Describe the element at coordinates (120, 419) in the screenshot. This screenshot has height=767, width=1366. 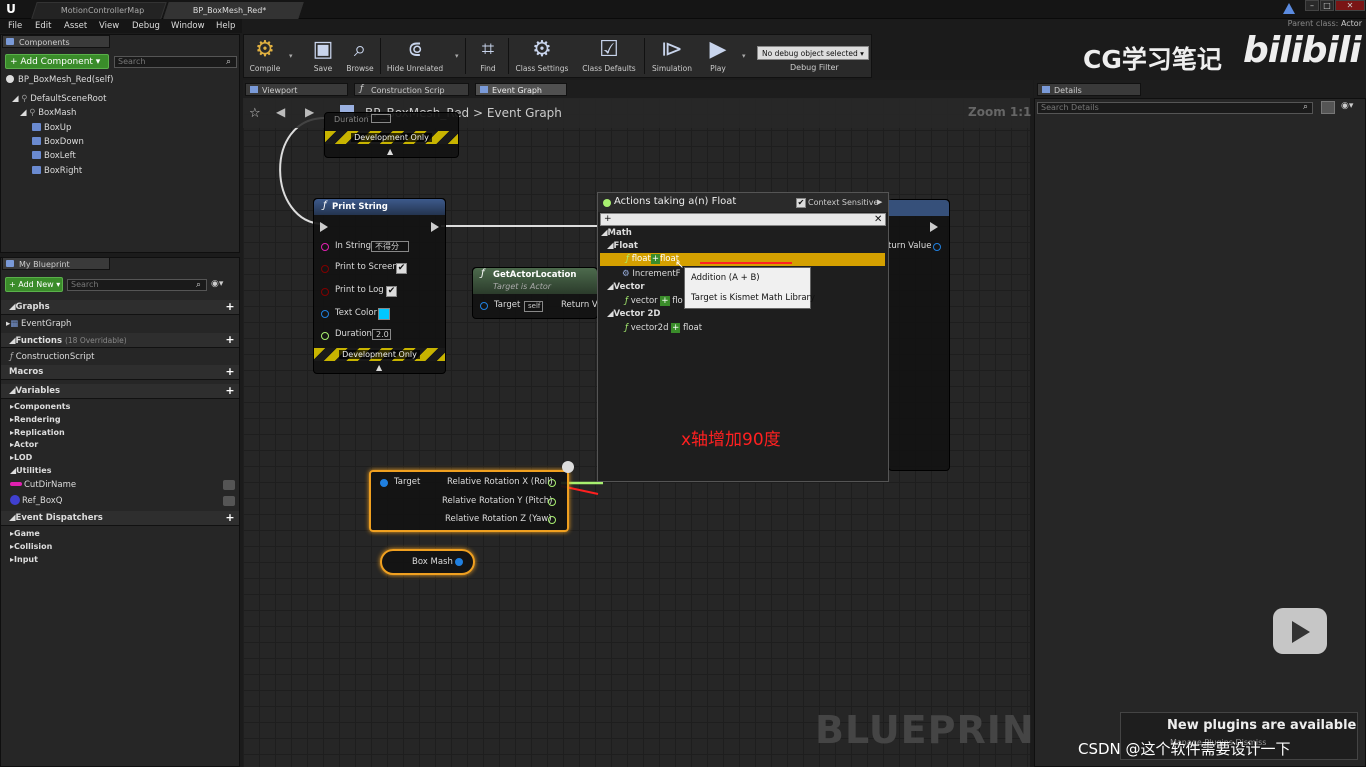
I see `var-category-rendering: ▸Rendering` at that location.